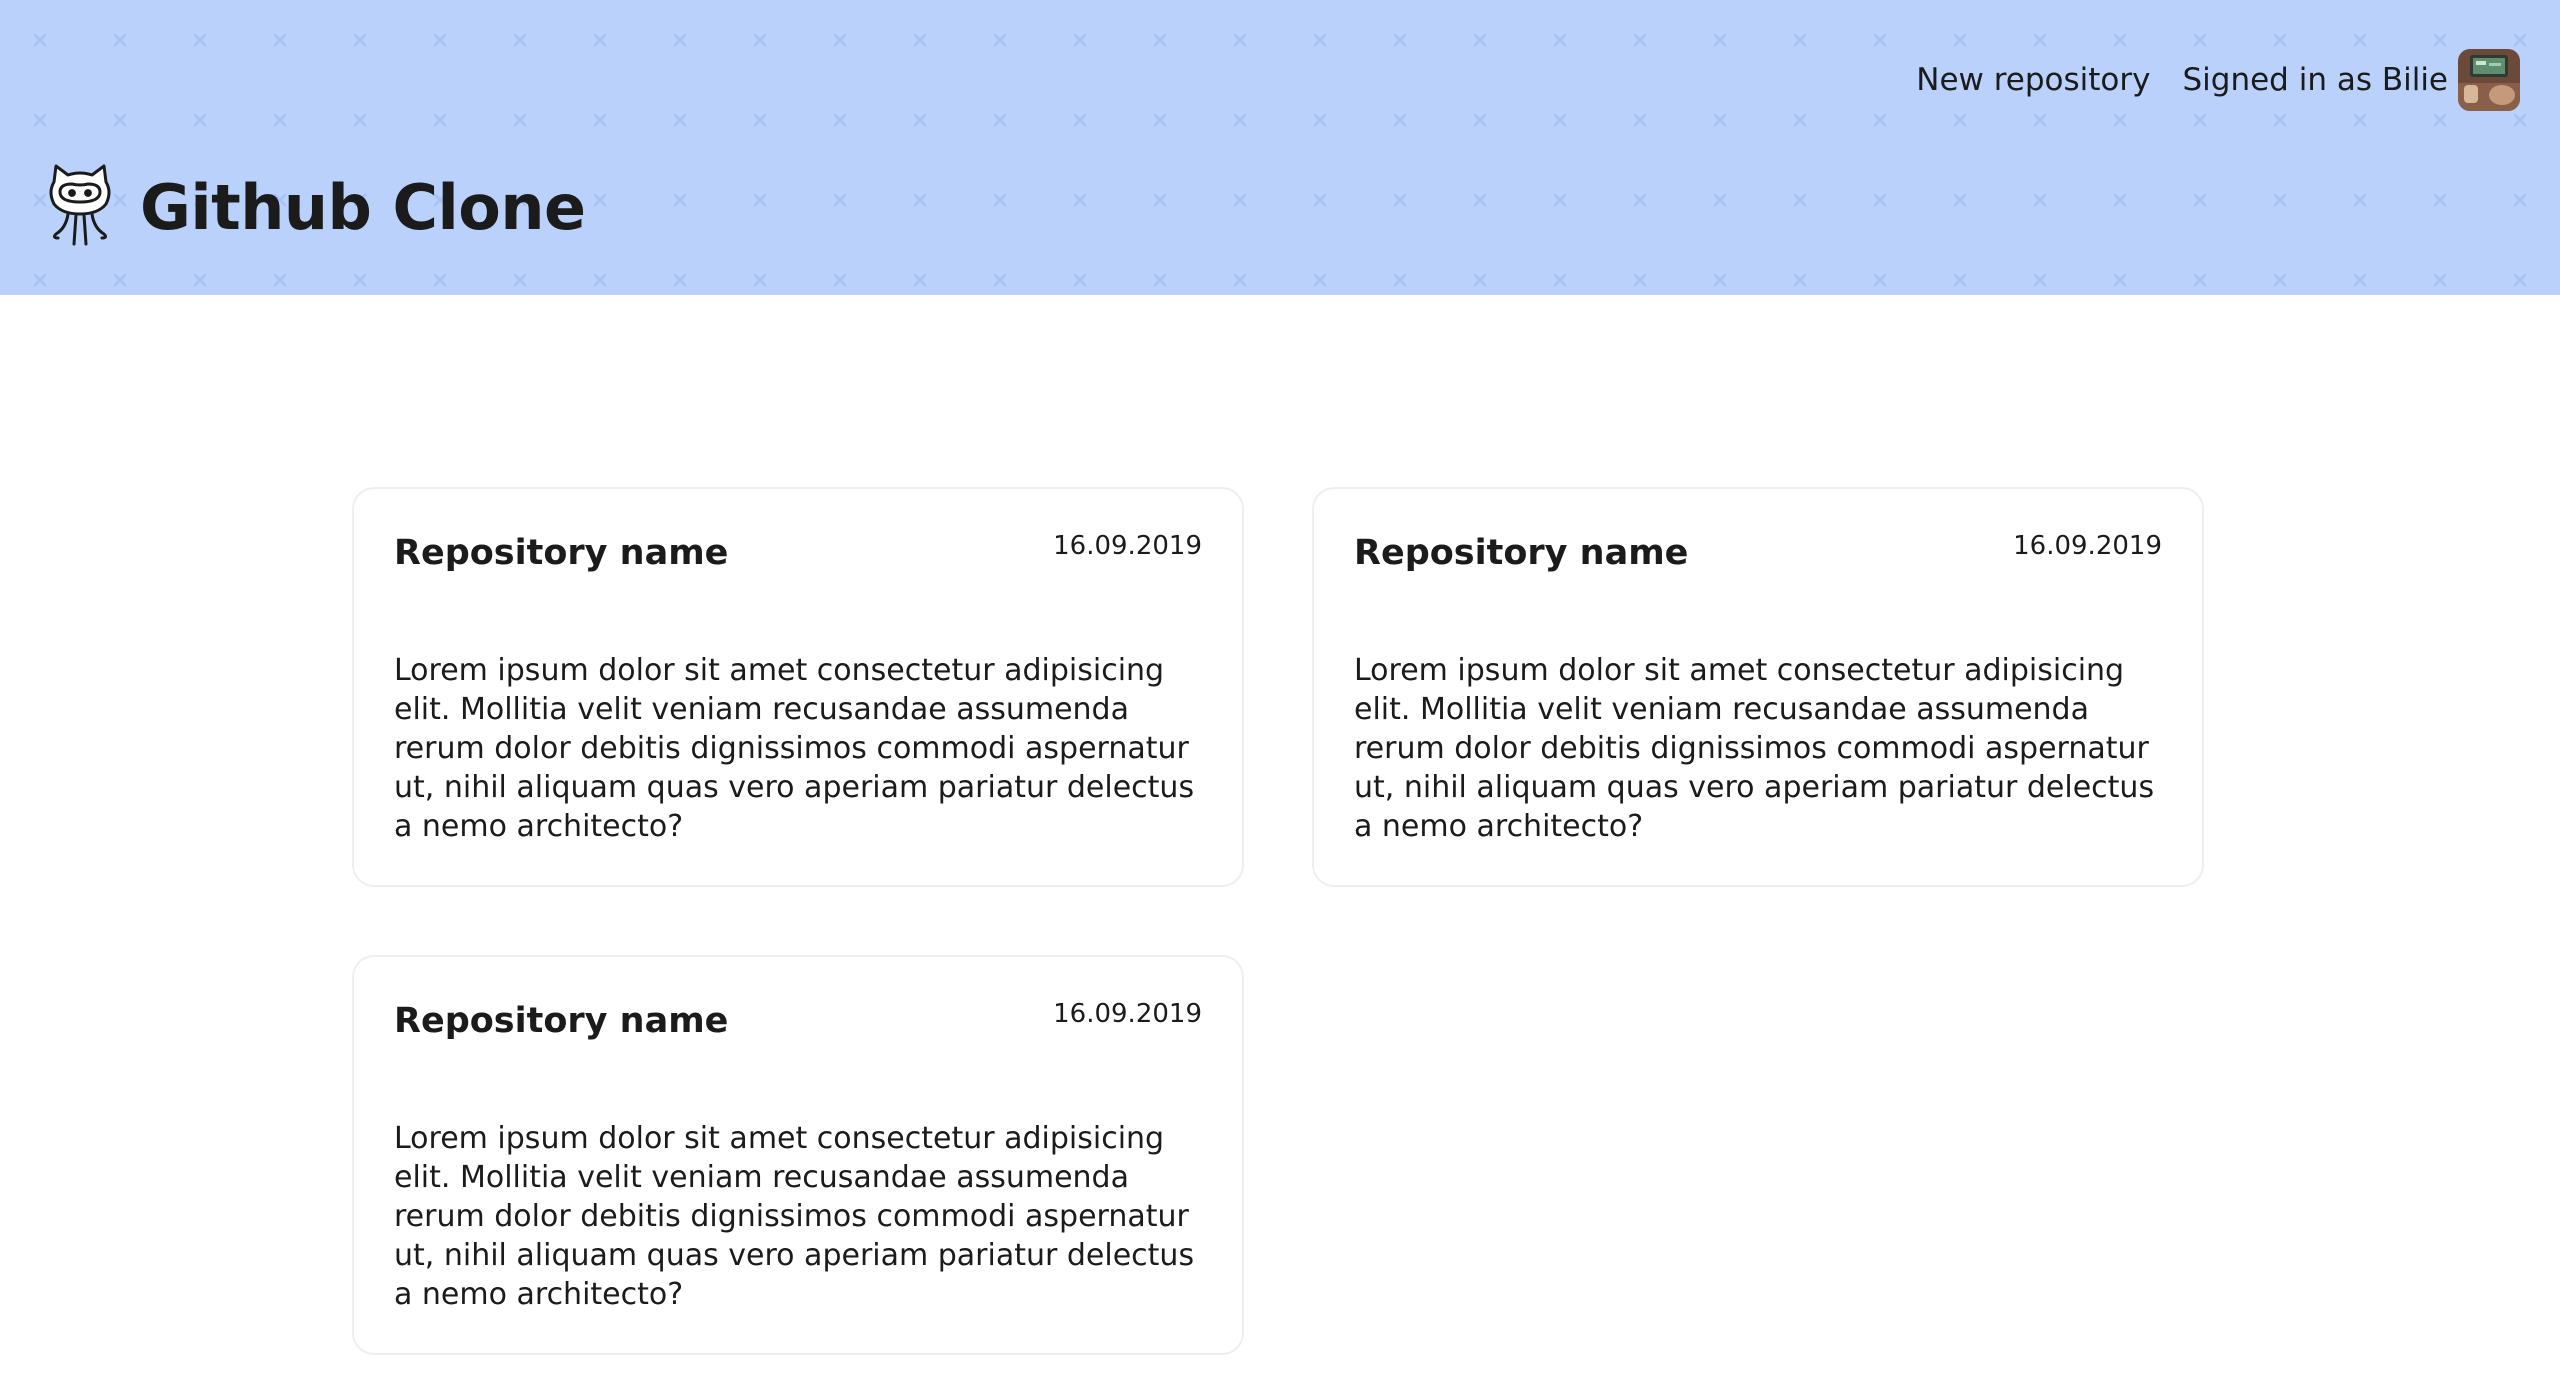 The height and width of the screenshot is (1398, 2560). I want to click on octocat-icon, so click(80, 205).